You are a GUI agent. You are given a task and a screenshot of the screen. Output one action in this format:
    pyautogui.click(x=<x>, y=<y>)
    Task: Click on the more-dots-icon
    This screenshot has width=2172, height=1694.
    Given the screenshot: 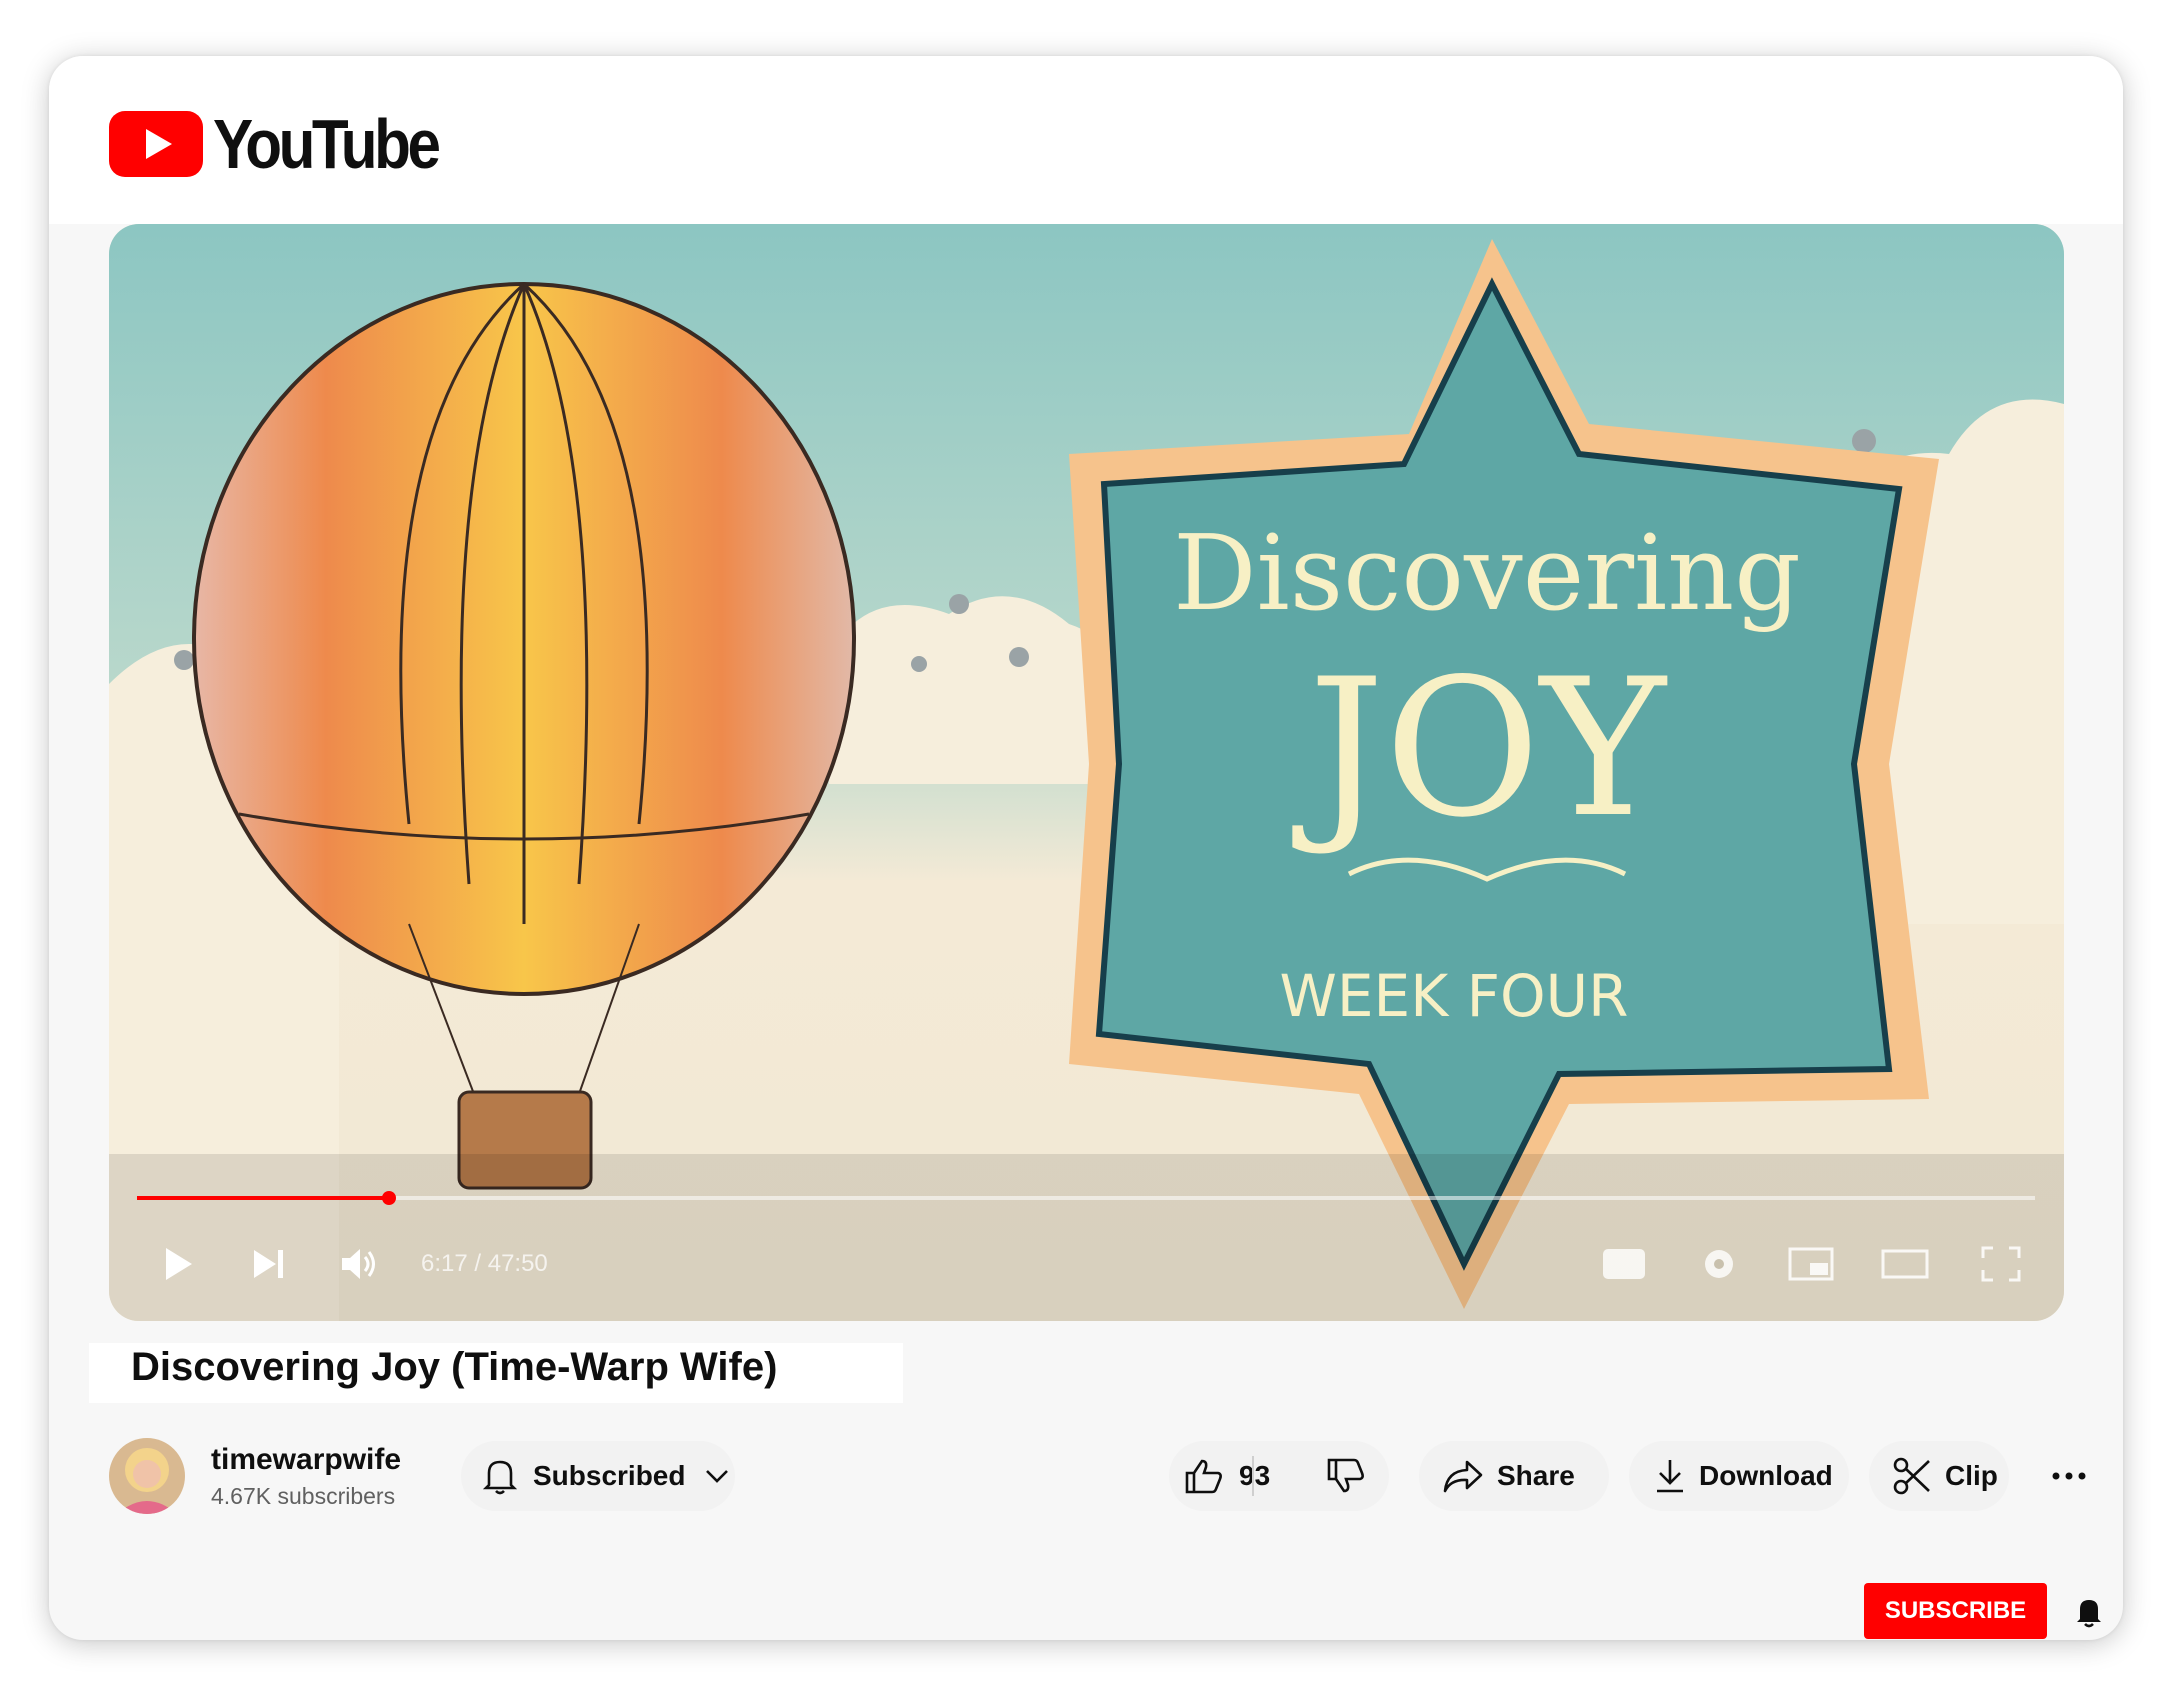 What is the action you would take?
    pyautogui.click(x=2069, y=1476)
    